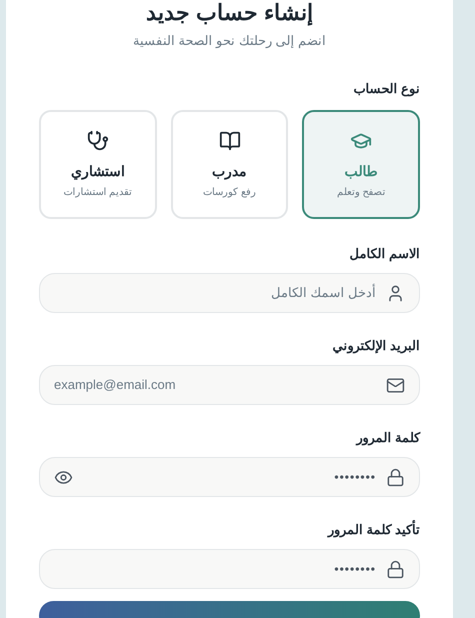 This screenshot has width=475, height=618. What do you see at coordinates (384, 254) in the screenshot?
I see `field-label: الاسم الكامل` at bounding box center [384, 254].